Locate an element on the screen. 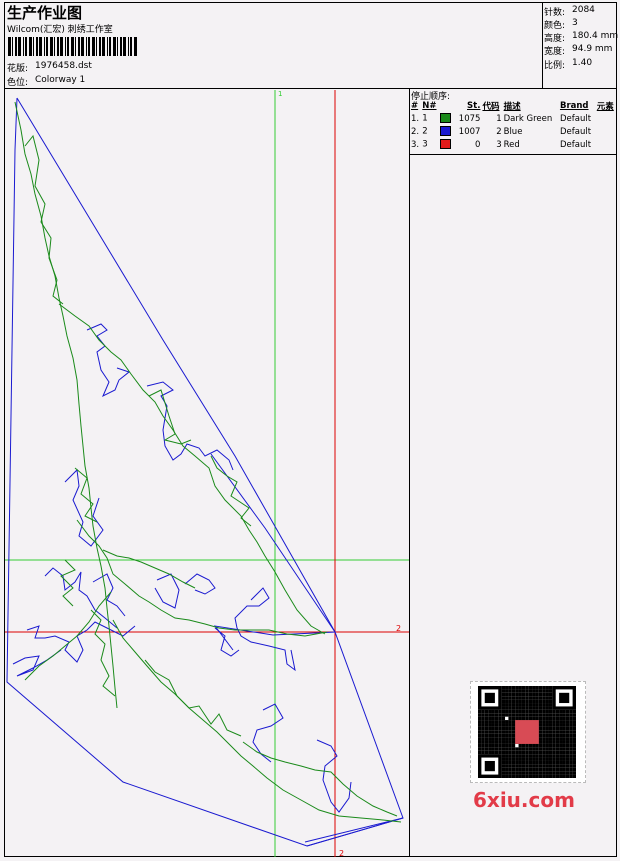 The image size is (620, 861). header-divider is located at coordinates (542, 45).